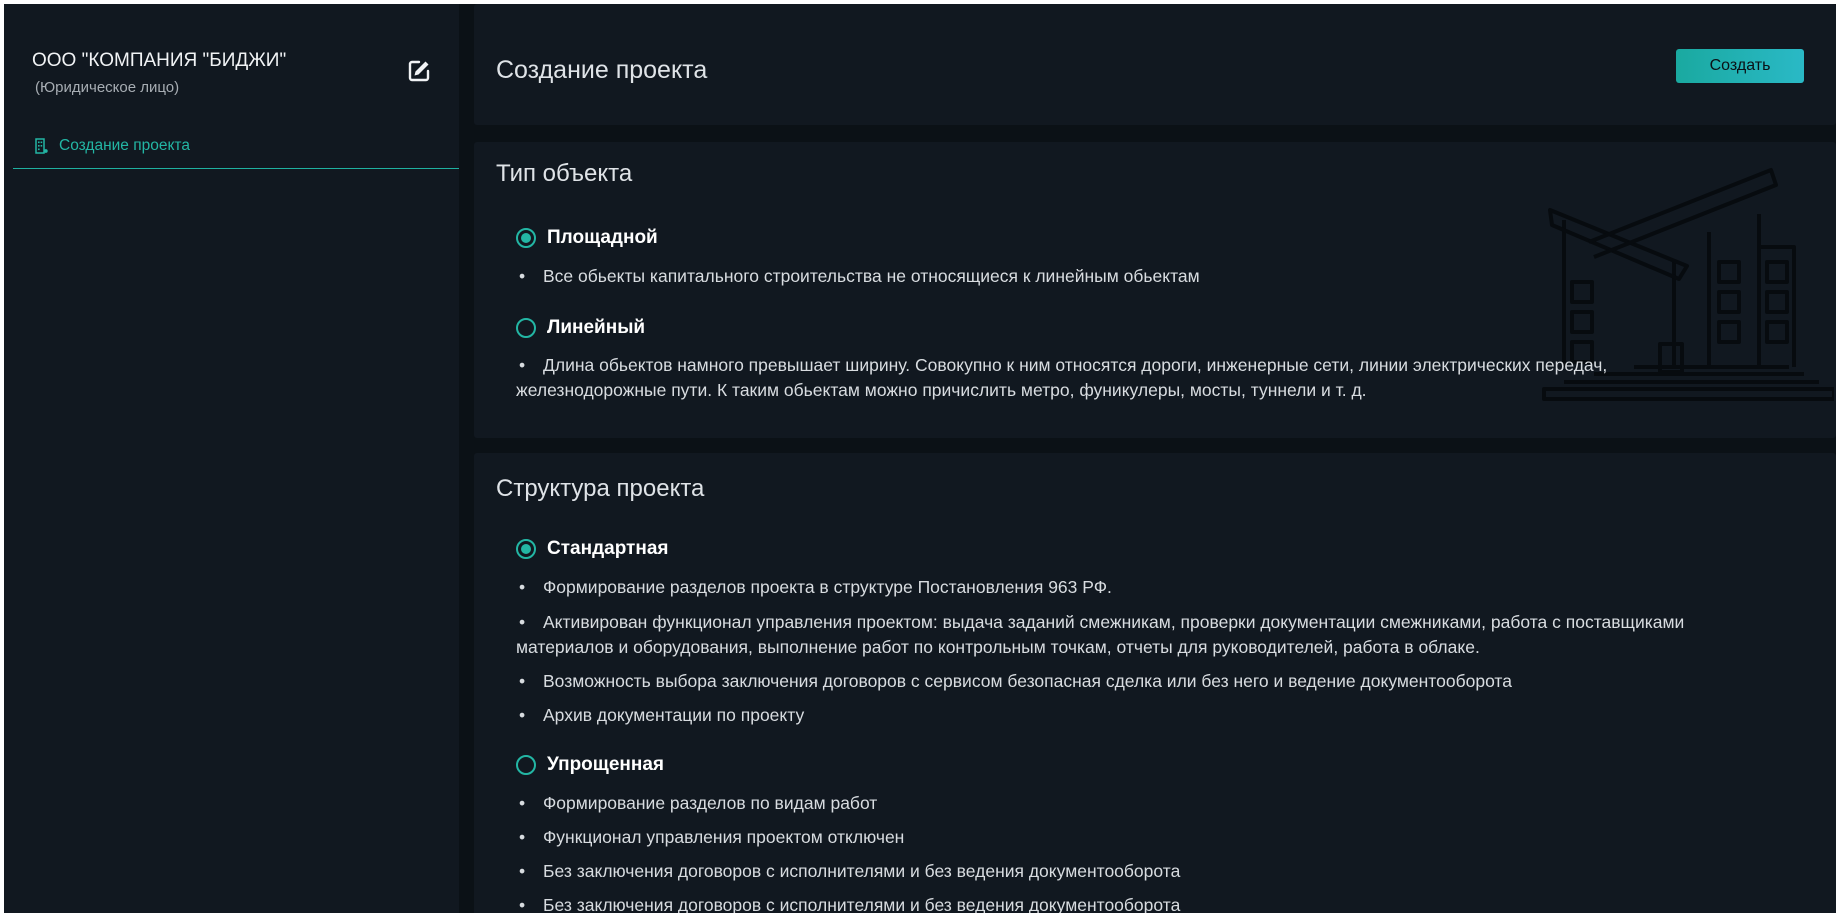 The width and height of the screenshot is (1840, 917). Describe the element at coordinates (600, 488) in the screenshot. I see `section-title-structure: Структура проекта` at that location.